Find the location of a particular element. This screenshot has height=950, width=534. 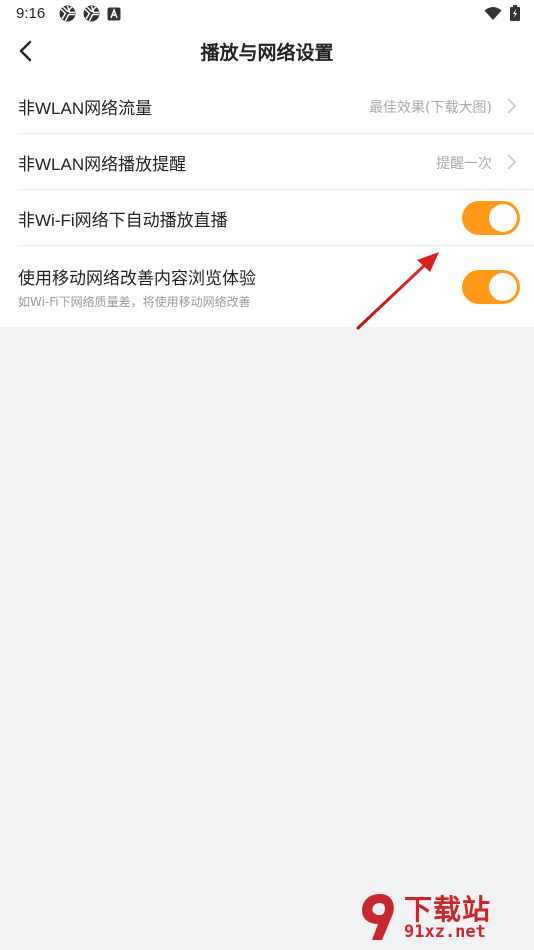

setting-value: 提醒一次 is located at coordinates (464, 164).